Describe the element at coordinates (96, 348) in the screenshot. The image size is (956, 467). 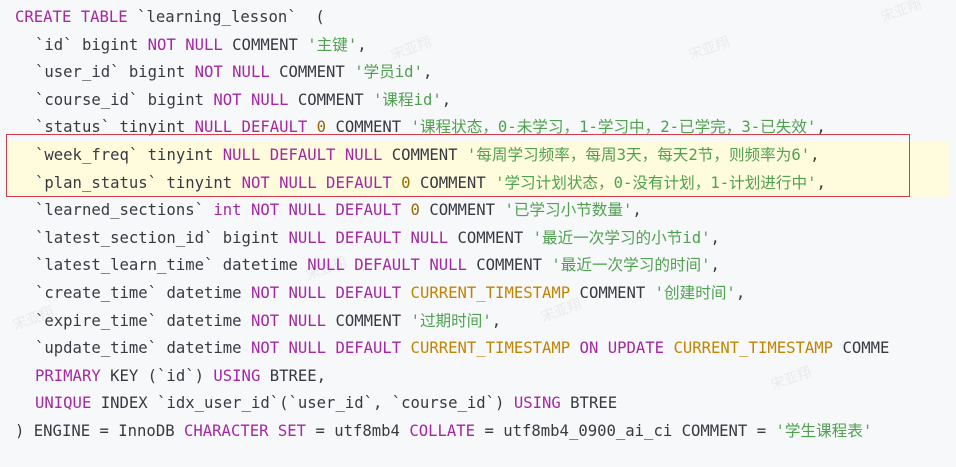
I see `column-name: `update_time`` at that location.